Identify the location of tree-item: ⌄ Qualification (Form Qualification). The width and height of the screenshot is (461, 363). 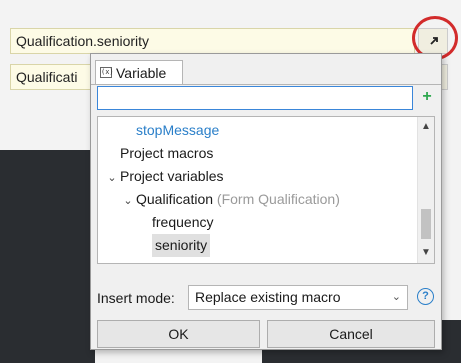
(230, 200).